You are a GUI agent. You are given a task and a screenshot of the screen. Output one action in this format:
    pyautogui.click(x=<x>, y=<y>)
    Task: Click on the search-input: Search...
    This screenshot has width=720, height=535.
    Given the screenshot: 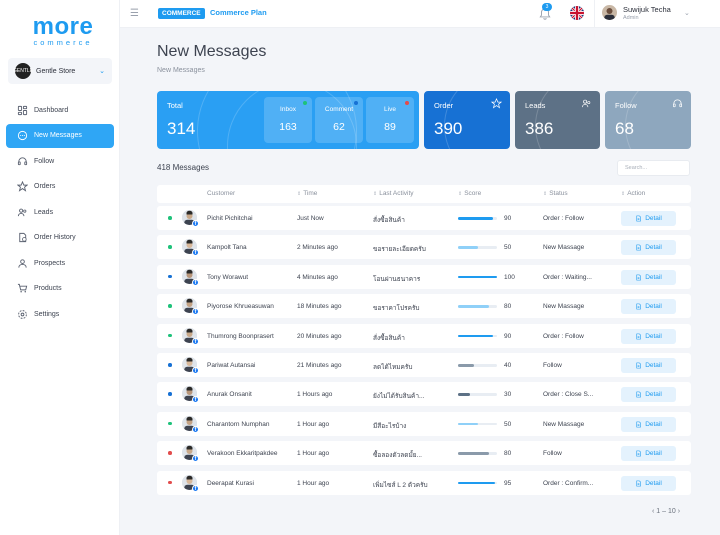 What is the action you would take?
    pyautogui.click(x=653, y=168)
    